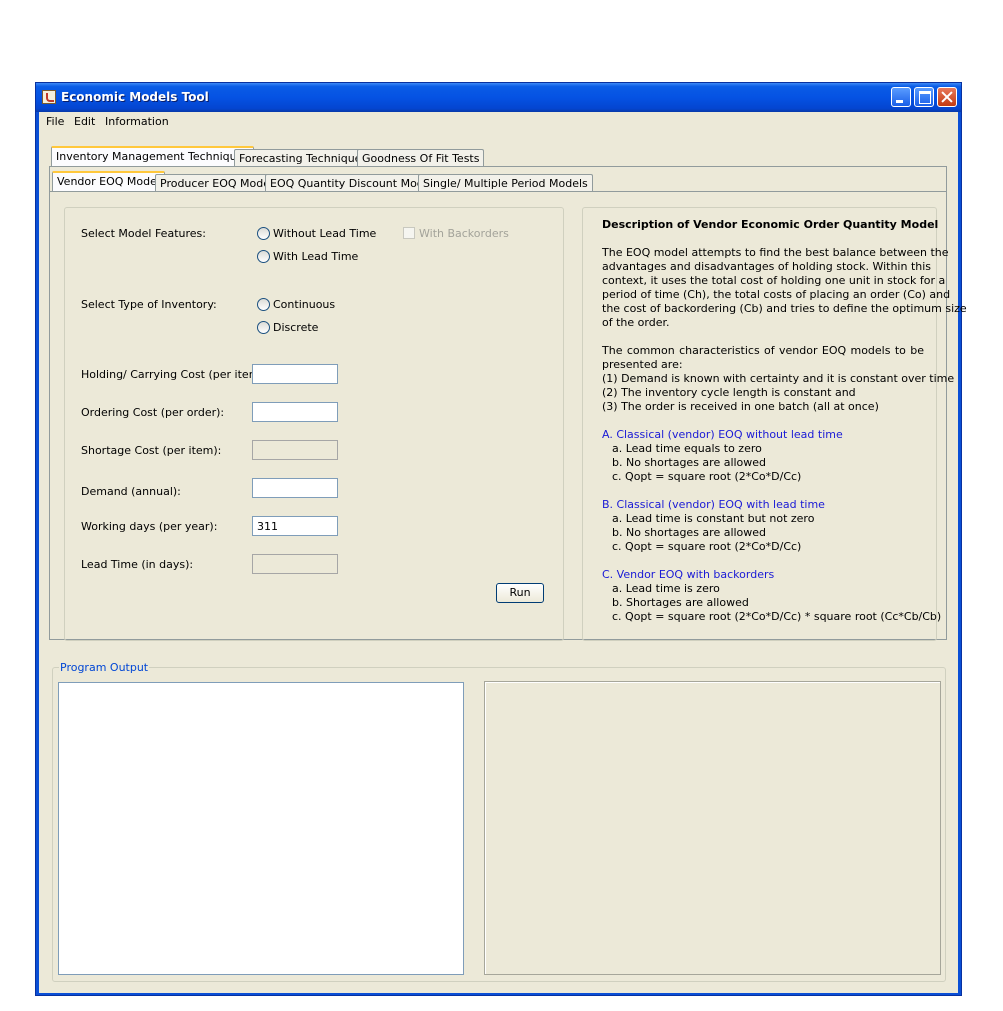 This screenshot has width=1003, height=1011. Describe the element at coordinates (135, 97) in the screenshot. I see `window-title: Economic Models Tool` at that location.